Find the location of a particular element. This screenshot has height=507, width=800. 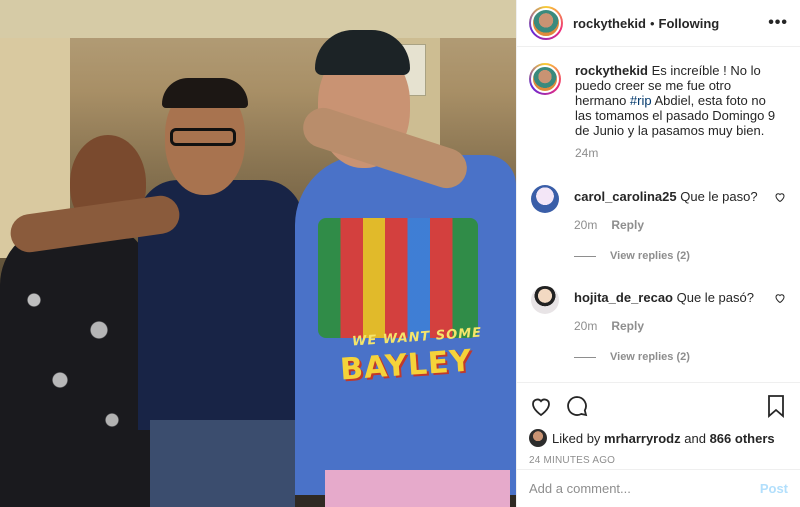

comment-text: Que le paso? is located at coordinates (719, 196).